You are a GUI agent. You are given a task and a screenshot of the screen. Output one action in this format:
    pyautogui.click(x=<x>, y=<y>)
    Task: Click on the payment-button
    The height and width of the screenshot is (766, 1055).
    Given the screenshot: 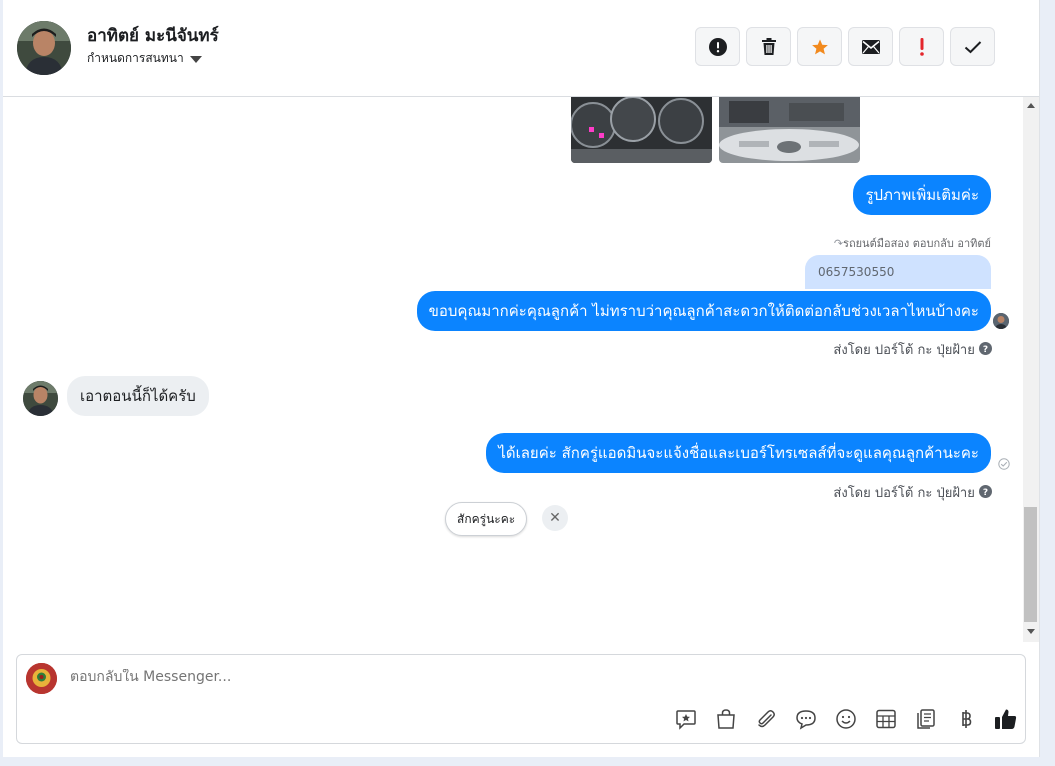 What is the action you would take?
    pyautogui.click(x=966, y=719)
    